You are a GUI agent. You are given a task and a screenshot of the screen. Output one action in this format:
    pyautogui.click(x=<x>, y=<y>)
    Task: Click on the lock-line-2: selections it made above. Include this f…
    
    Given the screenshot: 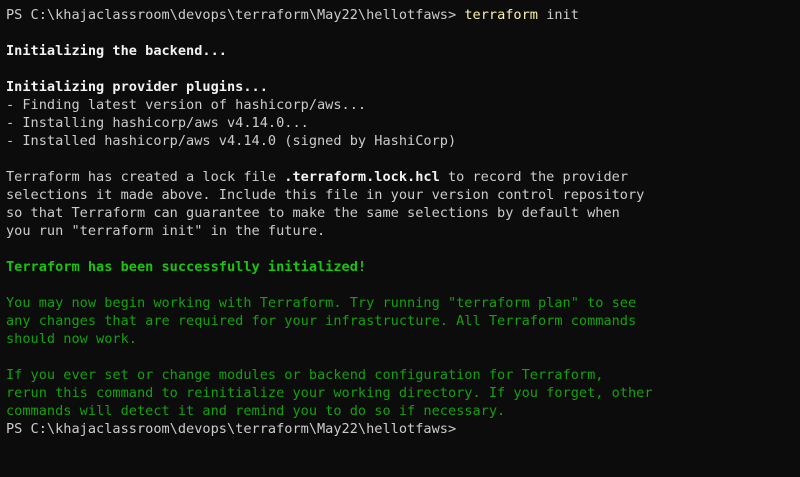 What is the action you would take?
    pyautogui.click(x=325, y=195)
    